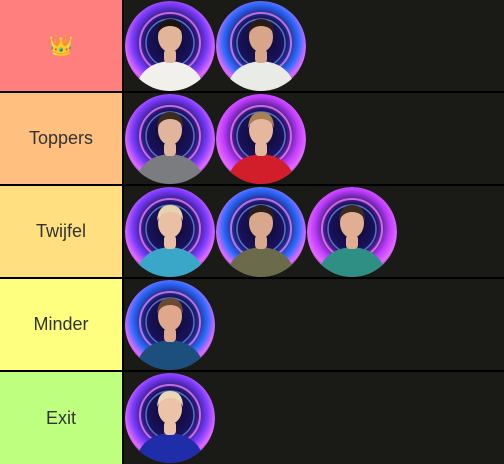 This screenshot has height=464, width=504. Describe the element at coordinates (314, 418) in the screenshot. I see `tier-items-exit` at that location.